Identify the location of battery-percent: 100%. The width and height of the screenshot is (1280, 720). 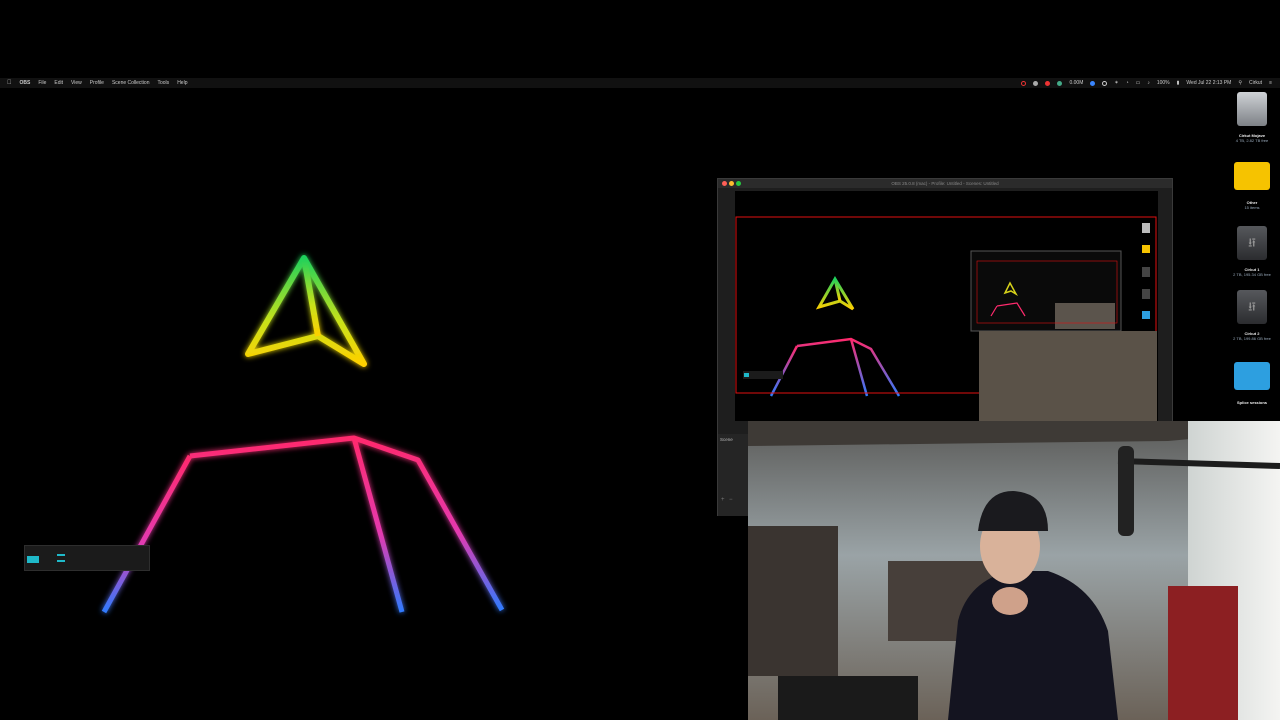
(1163, 83).